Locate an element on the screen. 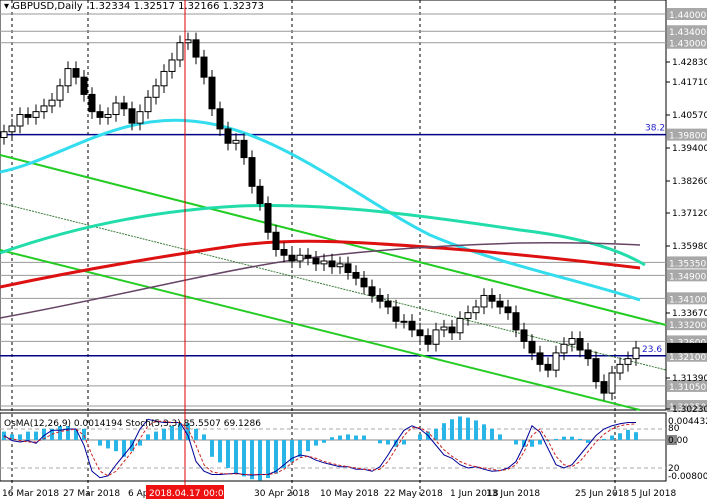 This screenshot has height=503, width=707. price-tick: 1.33670 is located at coordinates (689, 314).